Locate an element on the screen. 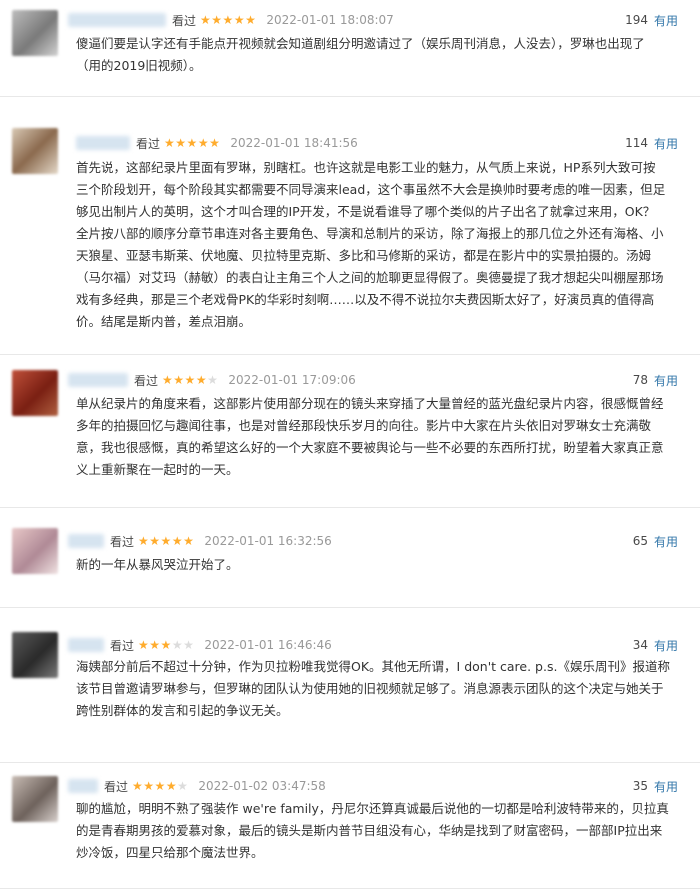  vote-area: 78 有用 is located at coordinates (655, 380).